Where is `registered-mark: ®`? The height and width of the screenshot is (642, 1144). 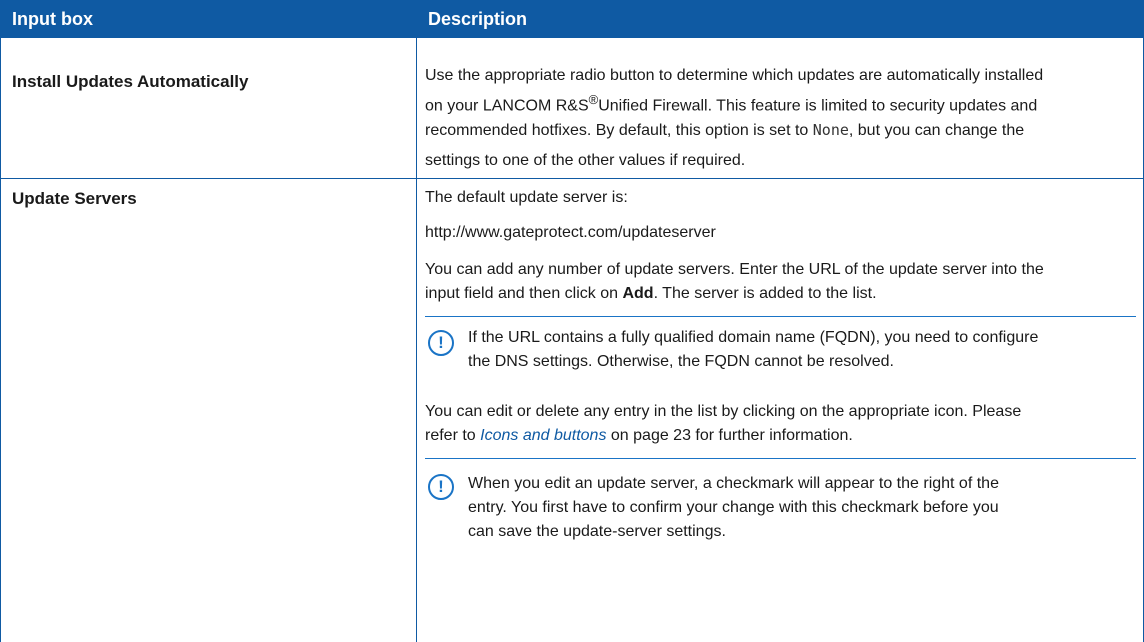 registered-mark: ® is located at coordinates (593, 99).